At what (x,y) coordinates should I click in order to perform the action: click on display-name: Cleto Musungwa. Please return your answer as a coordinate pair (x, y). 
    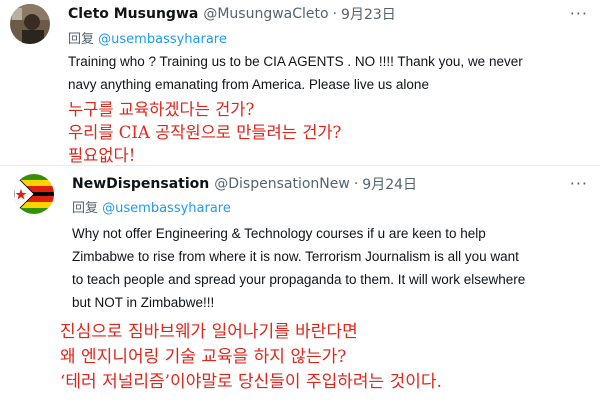
    Looking at the image, I should click on (133, 14).